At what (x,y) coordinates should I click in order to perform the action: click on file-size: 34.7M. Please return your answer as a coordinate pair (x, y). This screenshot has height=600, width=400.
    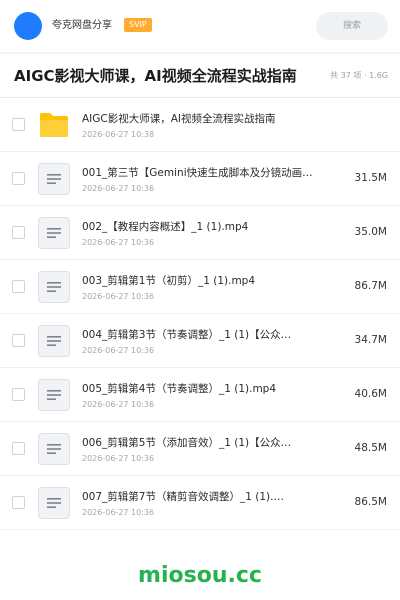
    Looking at the image, I should click on (370, 340).